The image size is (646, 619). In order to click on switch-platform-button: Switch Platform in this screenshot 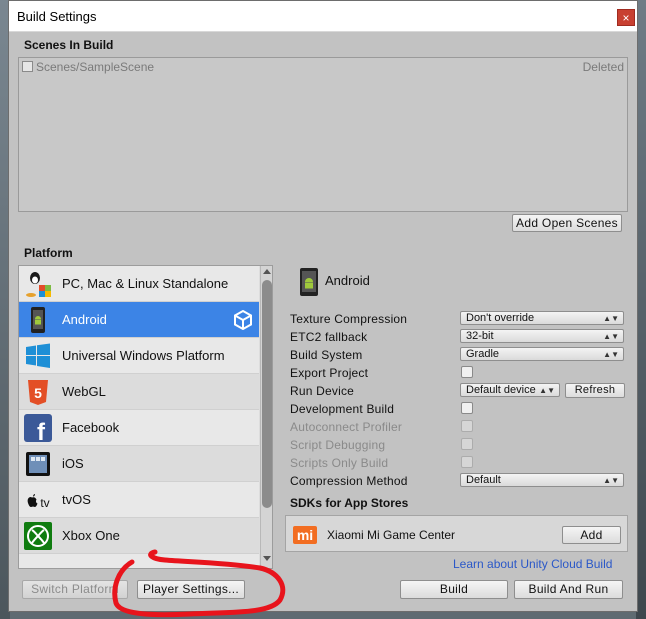, I will do `click(75, 589)`.